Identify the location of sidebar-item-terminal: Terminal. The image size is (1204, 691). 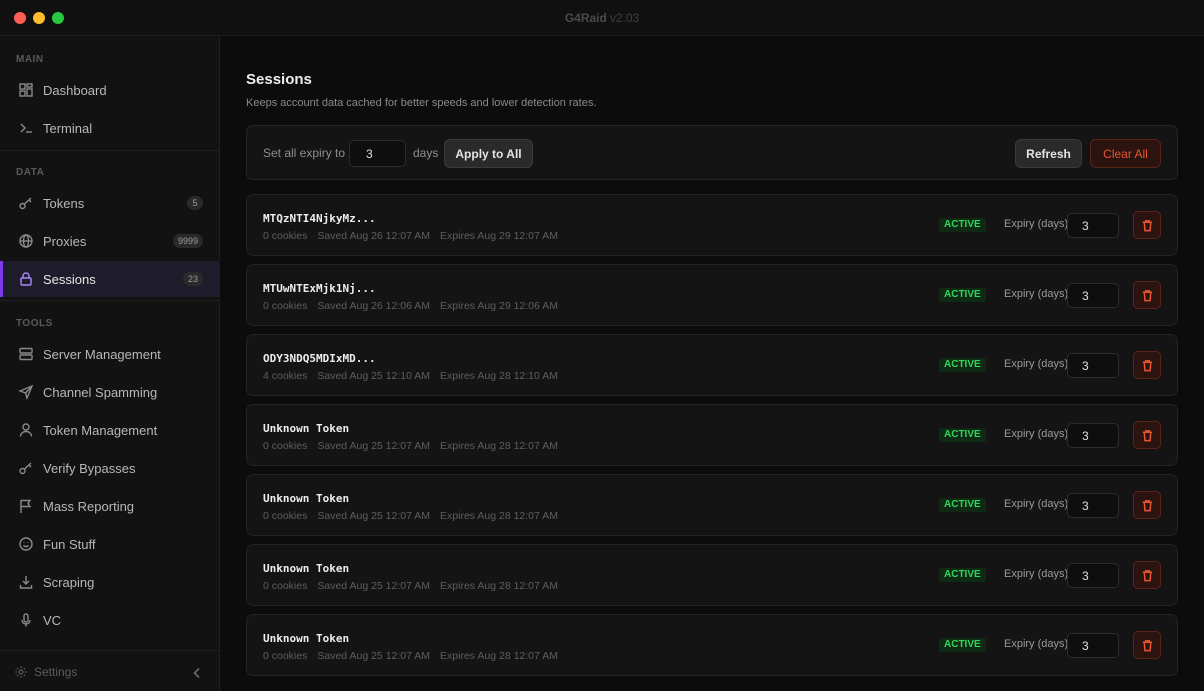
(109, 128).